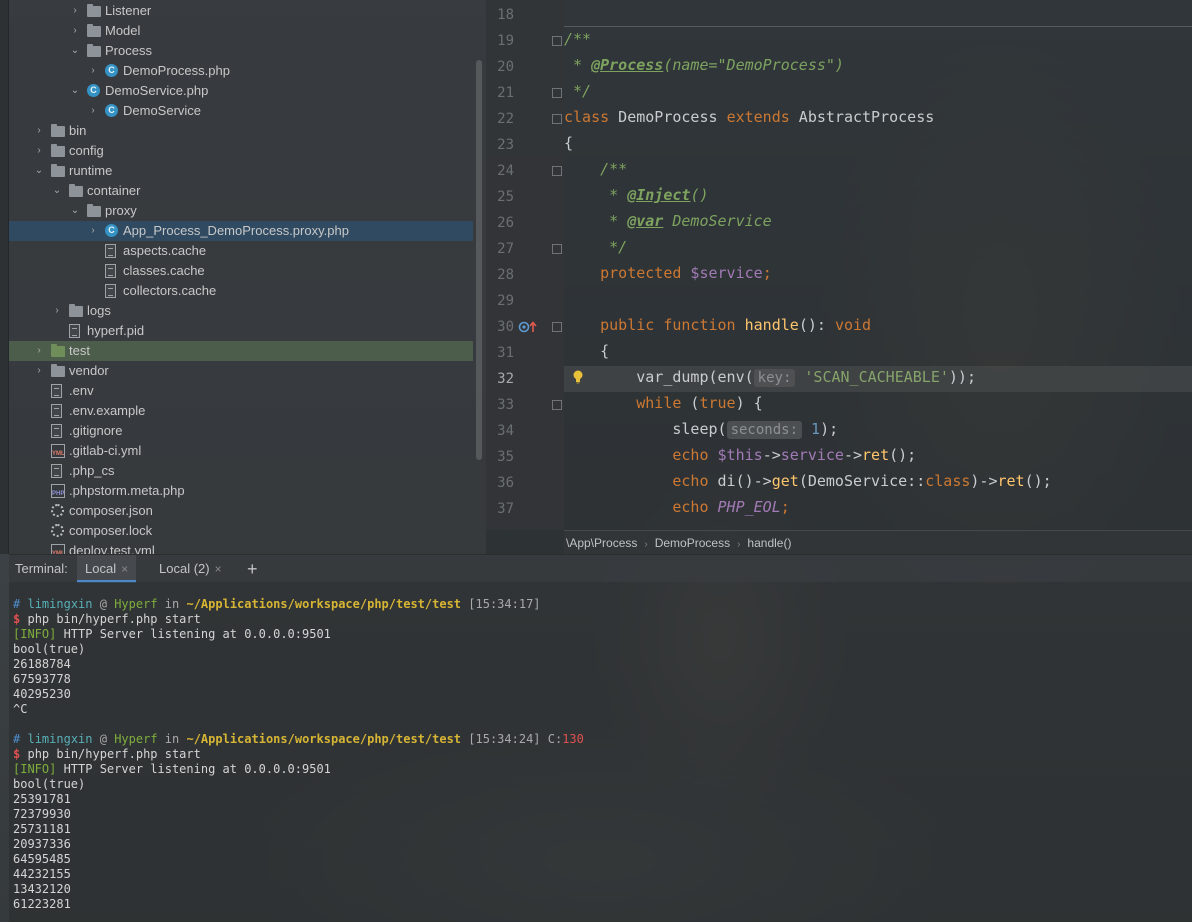 Image resolution: width=1192 pixels, height=922 pixels. I want to click on lightbulb-icon, so click(578, 377).